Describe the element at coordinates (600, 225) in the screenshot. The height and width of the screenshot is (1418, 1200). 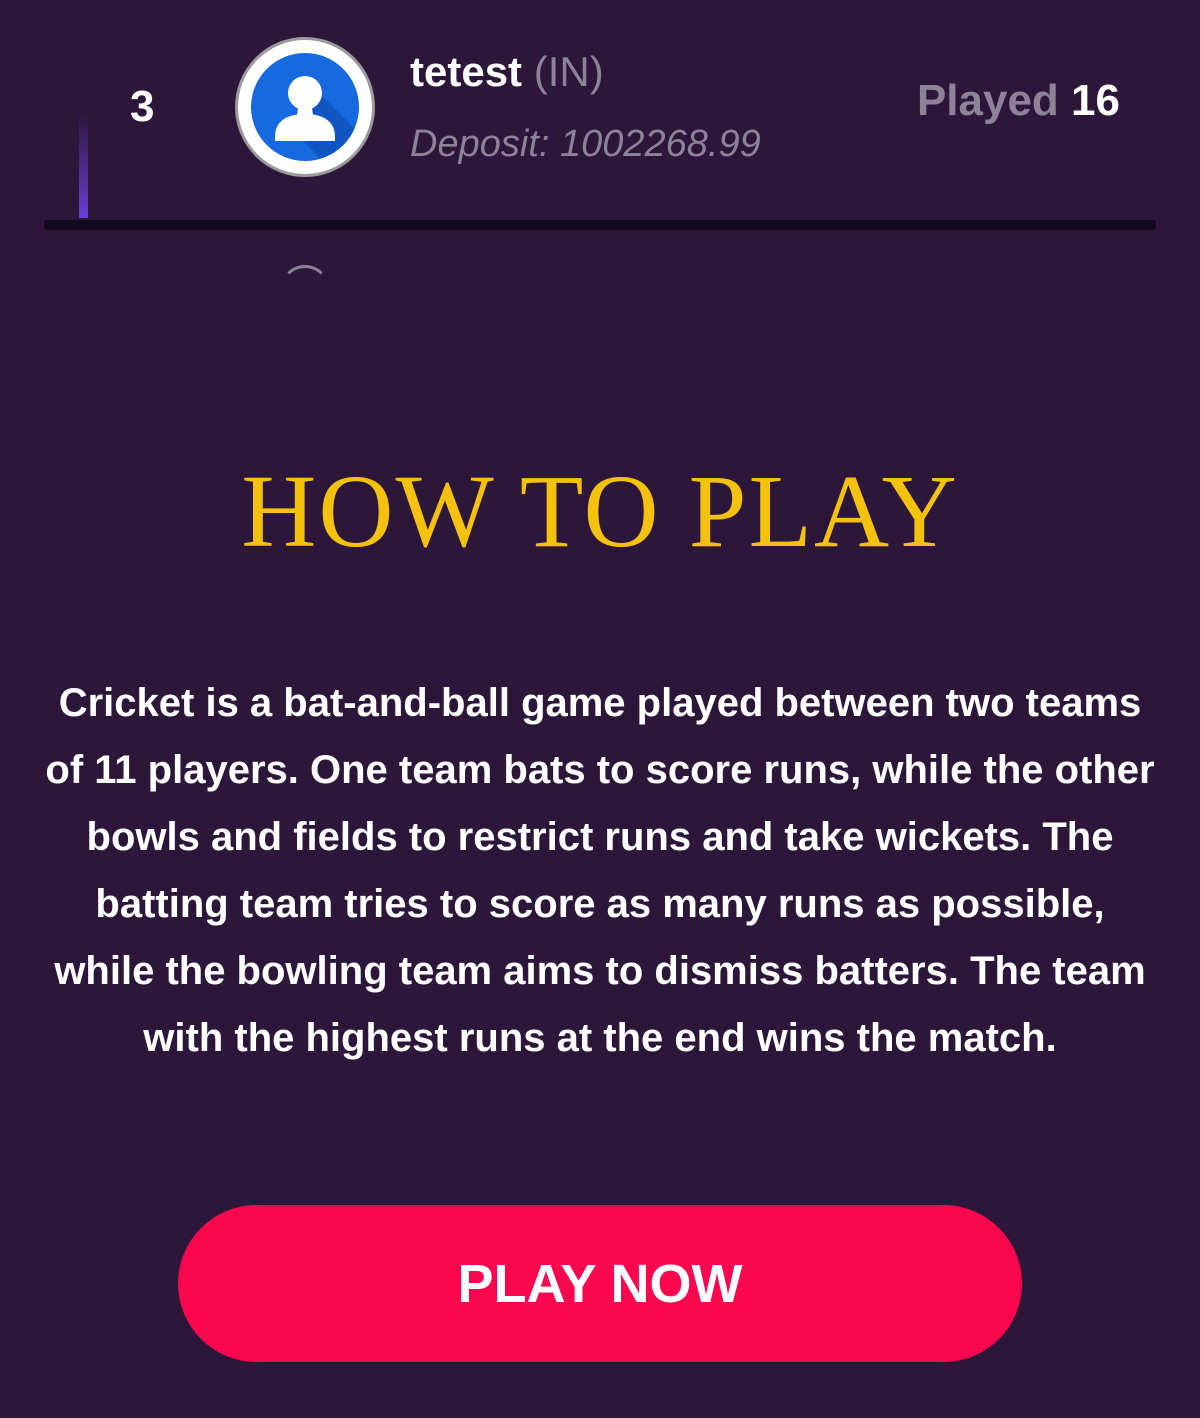
I see `row-divider` at that location.